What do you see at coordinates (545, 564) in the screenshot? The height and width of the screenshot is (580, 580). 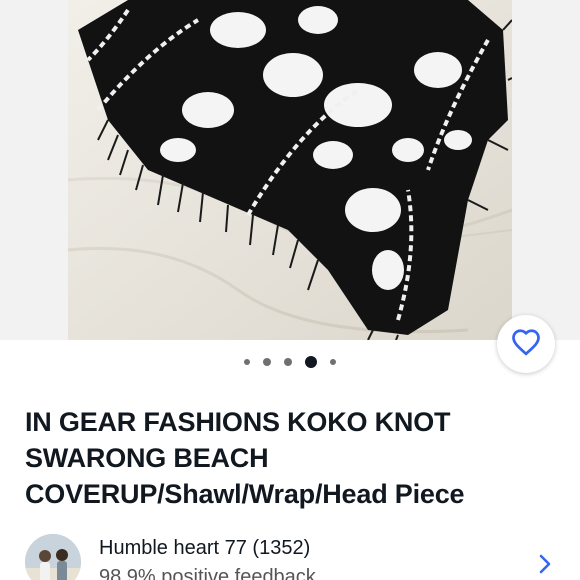 I see `chevron-right-icon` at bounding box center [545, 564].